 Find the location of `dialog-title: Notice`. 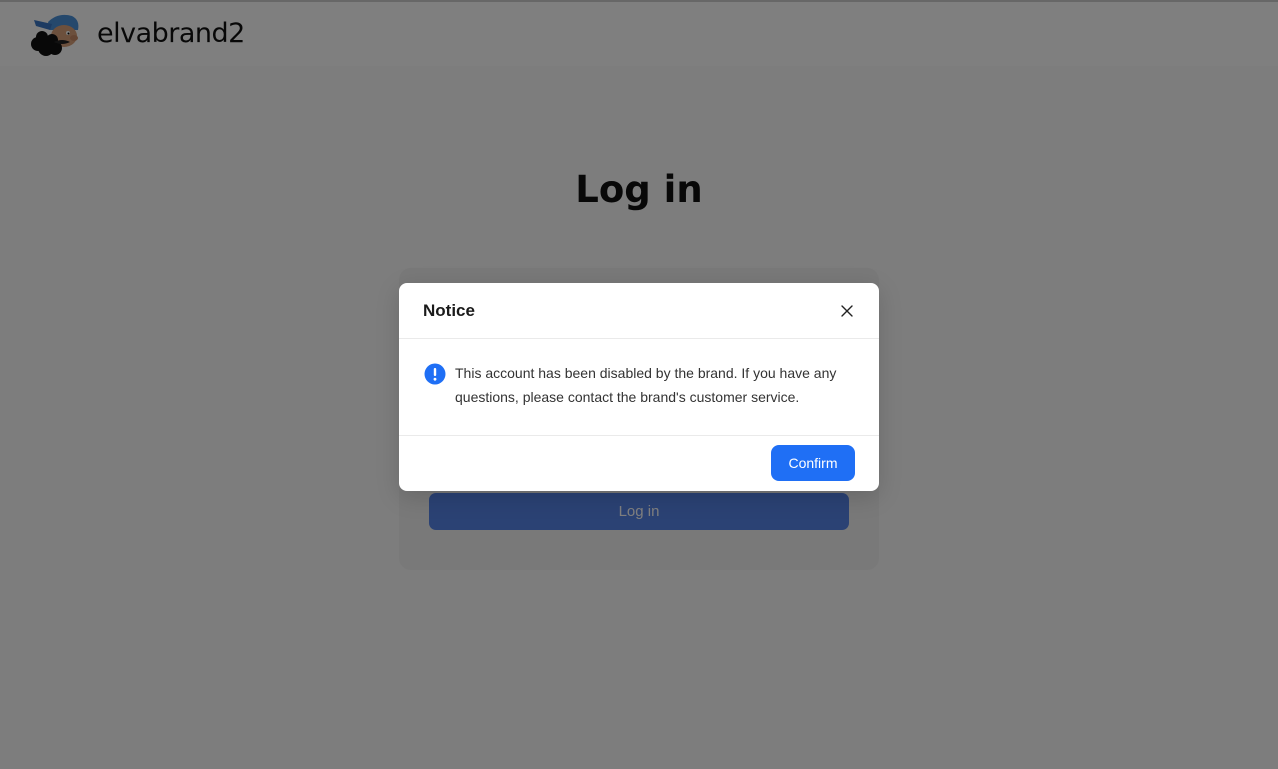

dialog-title: Notice is located at coordinates (449, 310).